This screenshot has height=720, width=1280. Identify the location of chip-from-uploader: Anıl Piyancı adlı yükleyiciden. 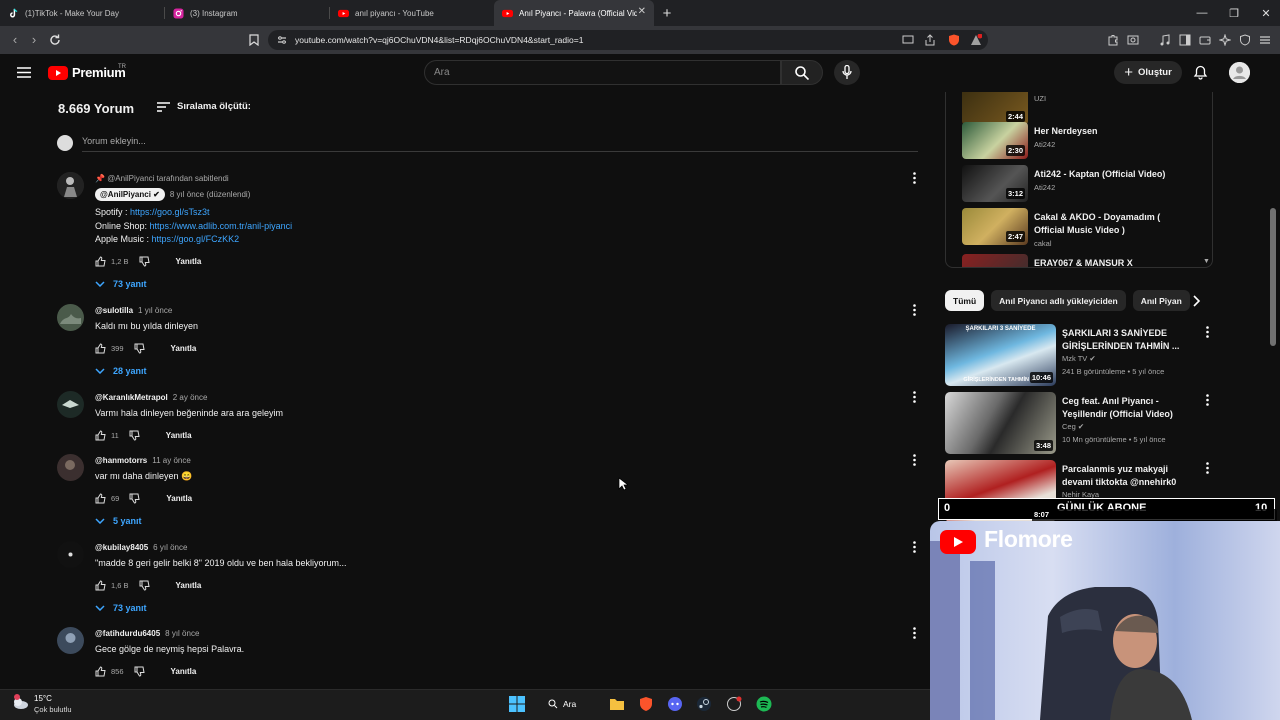
(1058, 300).